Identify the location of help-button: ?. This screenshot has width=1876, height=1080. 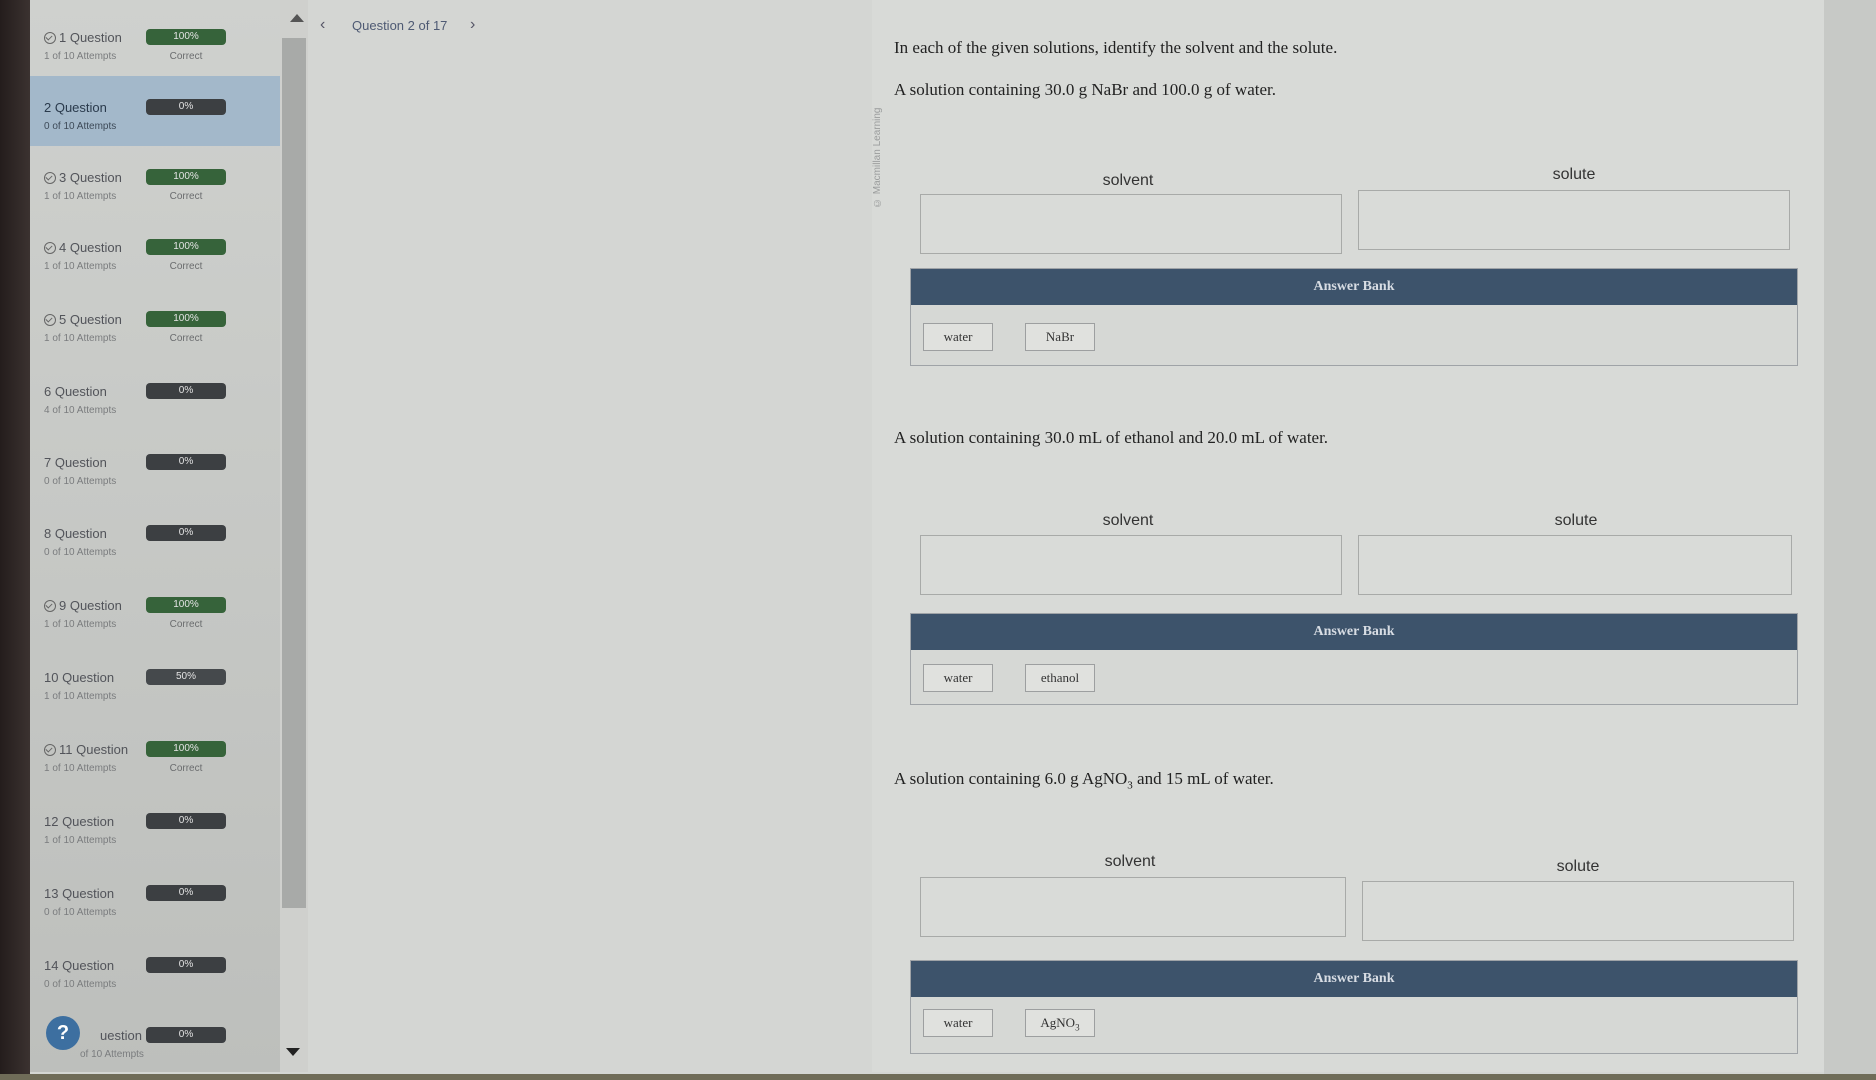
(63, 1033).